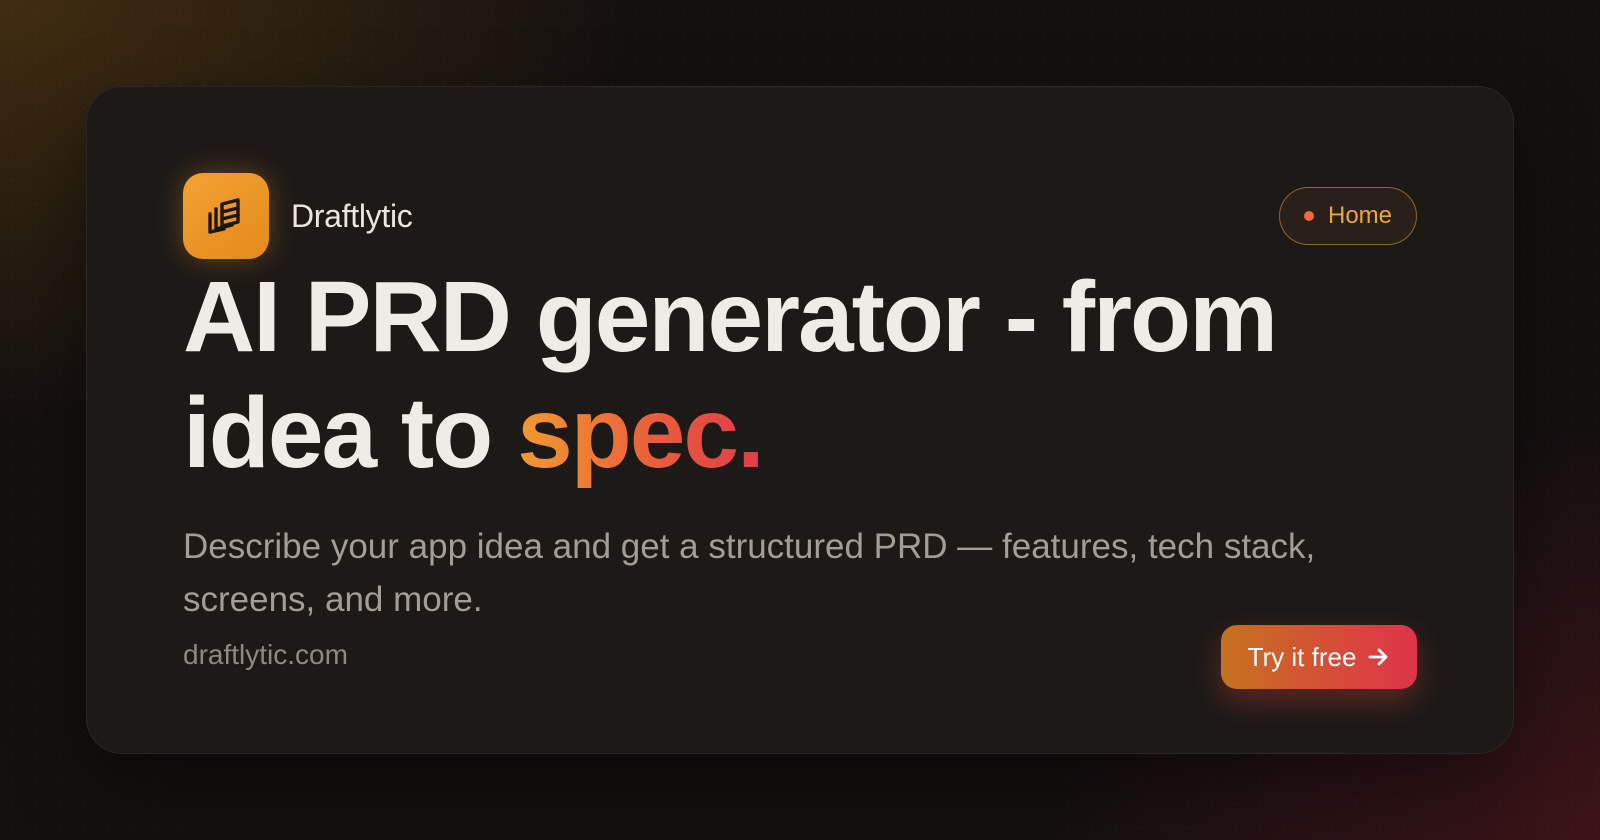  I want to click on brand-name: Draftlytic, so click(352, 215).